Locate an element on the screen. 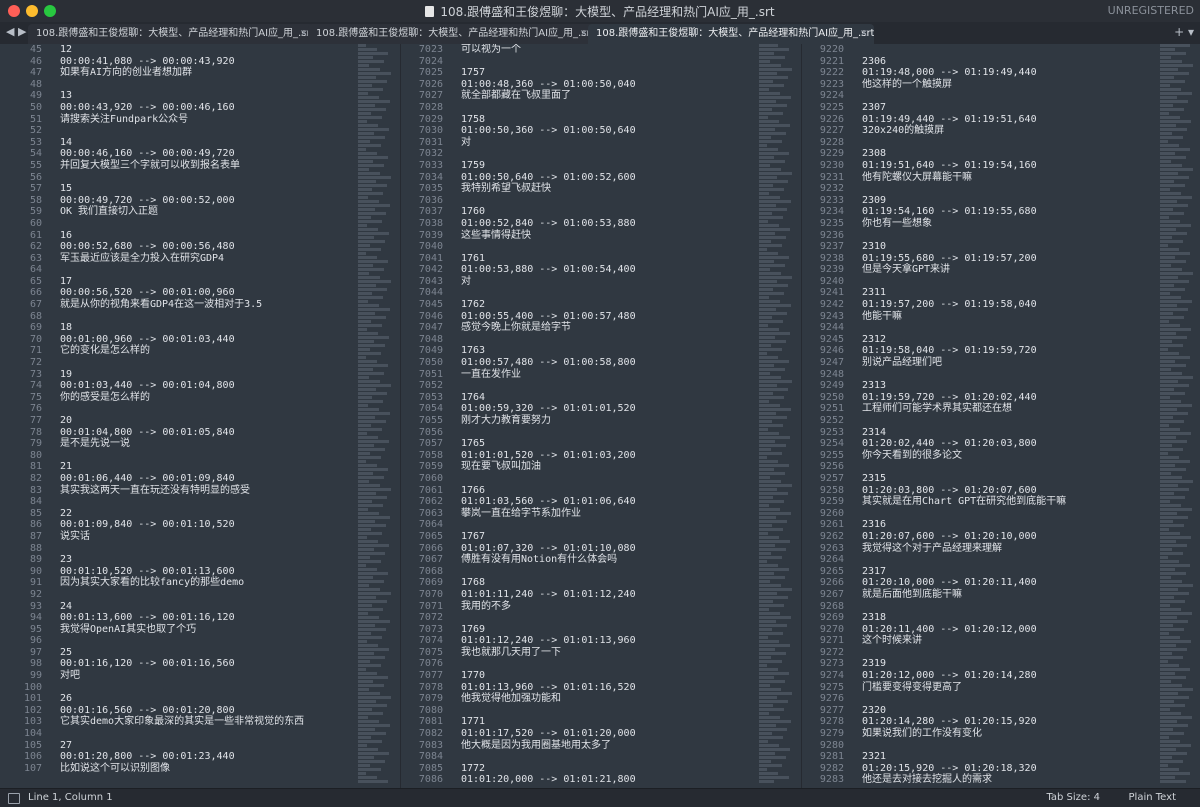 The image size is (1200, 807). code-line: 01:01:13,960 --> 01:01:16,520 is located at coordinates (548, 688).